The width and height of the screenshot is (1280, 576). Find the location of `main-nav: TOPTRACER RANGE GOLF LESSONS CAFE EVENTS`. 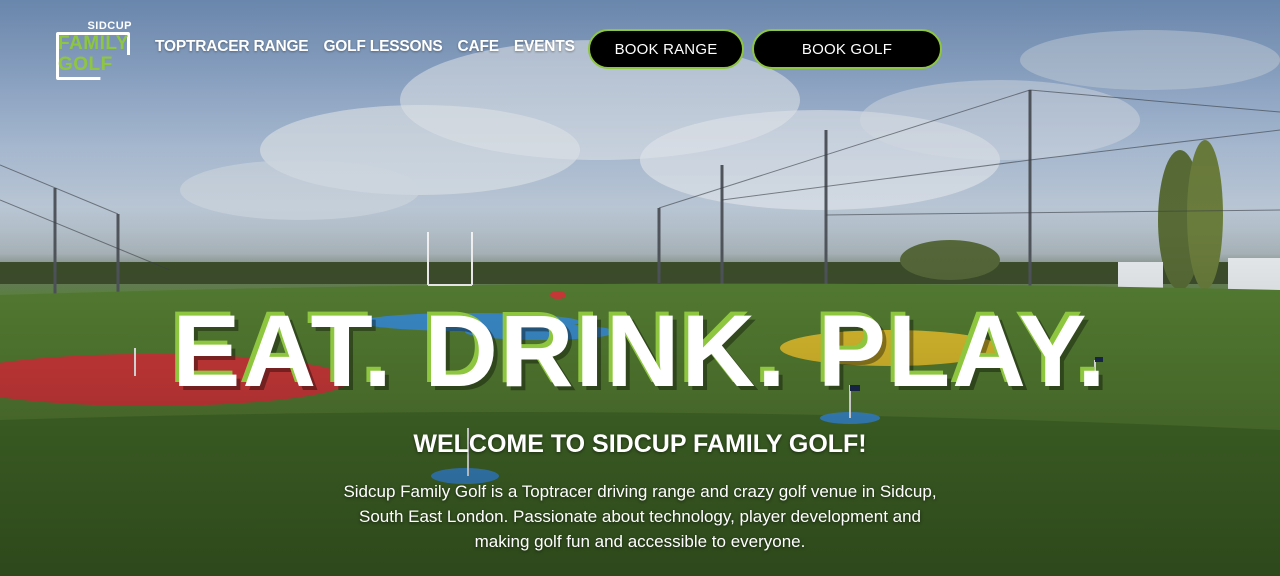

main-nav: TOPTRACER RANGE GOLF LESSONS CAFE EVENTS is located at coordinates (365, 47).